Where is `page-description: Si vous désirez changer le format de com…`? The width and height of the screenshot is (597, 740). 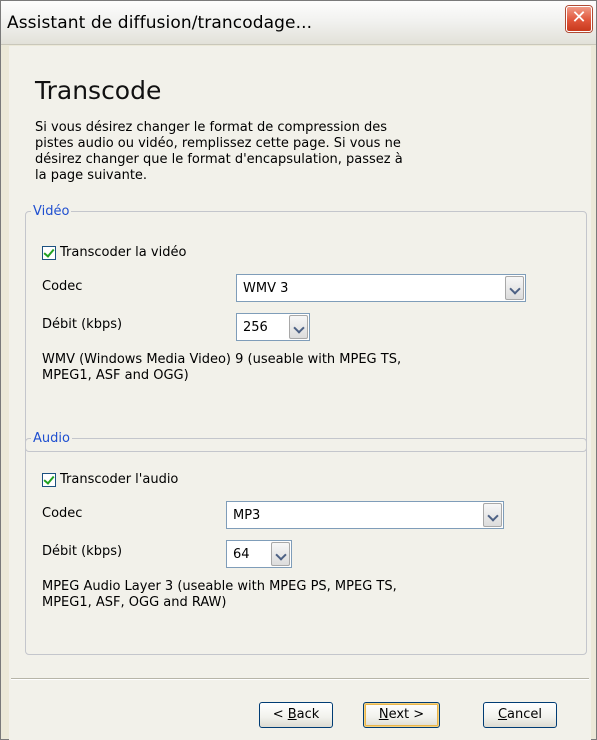 page-description: Si vous désirez changer le format de com… is located at coordinates (219, 151).